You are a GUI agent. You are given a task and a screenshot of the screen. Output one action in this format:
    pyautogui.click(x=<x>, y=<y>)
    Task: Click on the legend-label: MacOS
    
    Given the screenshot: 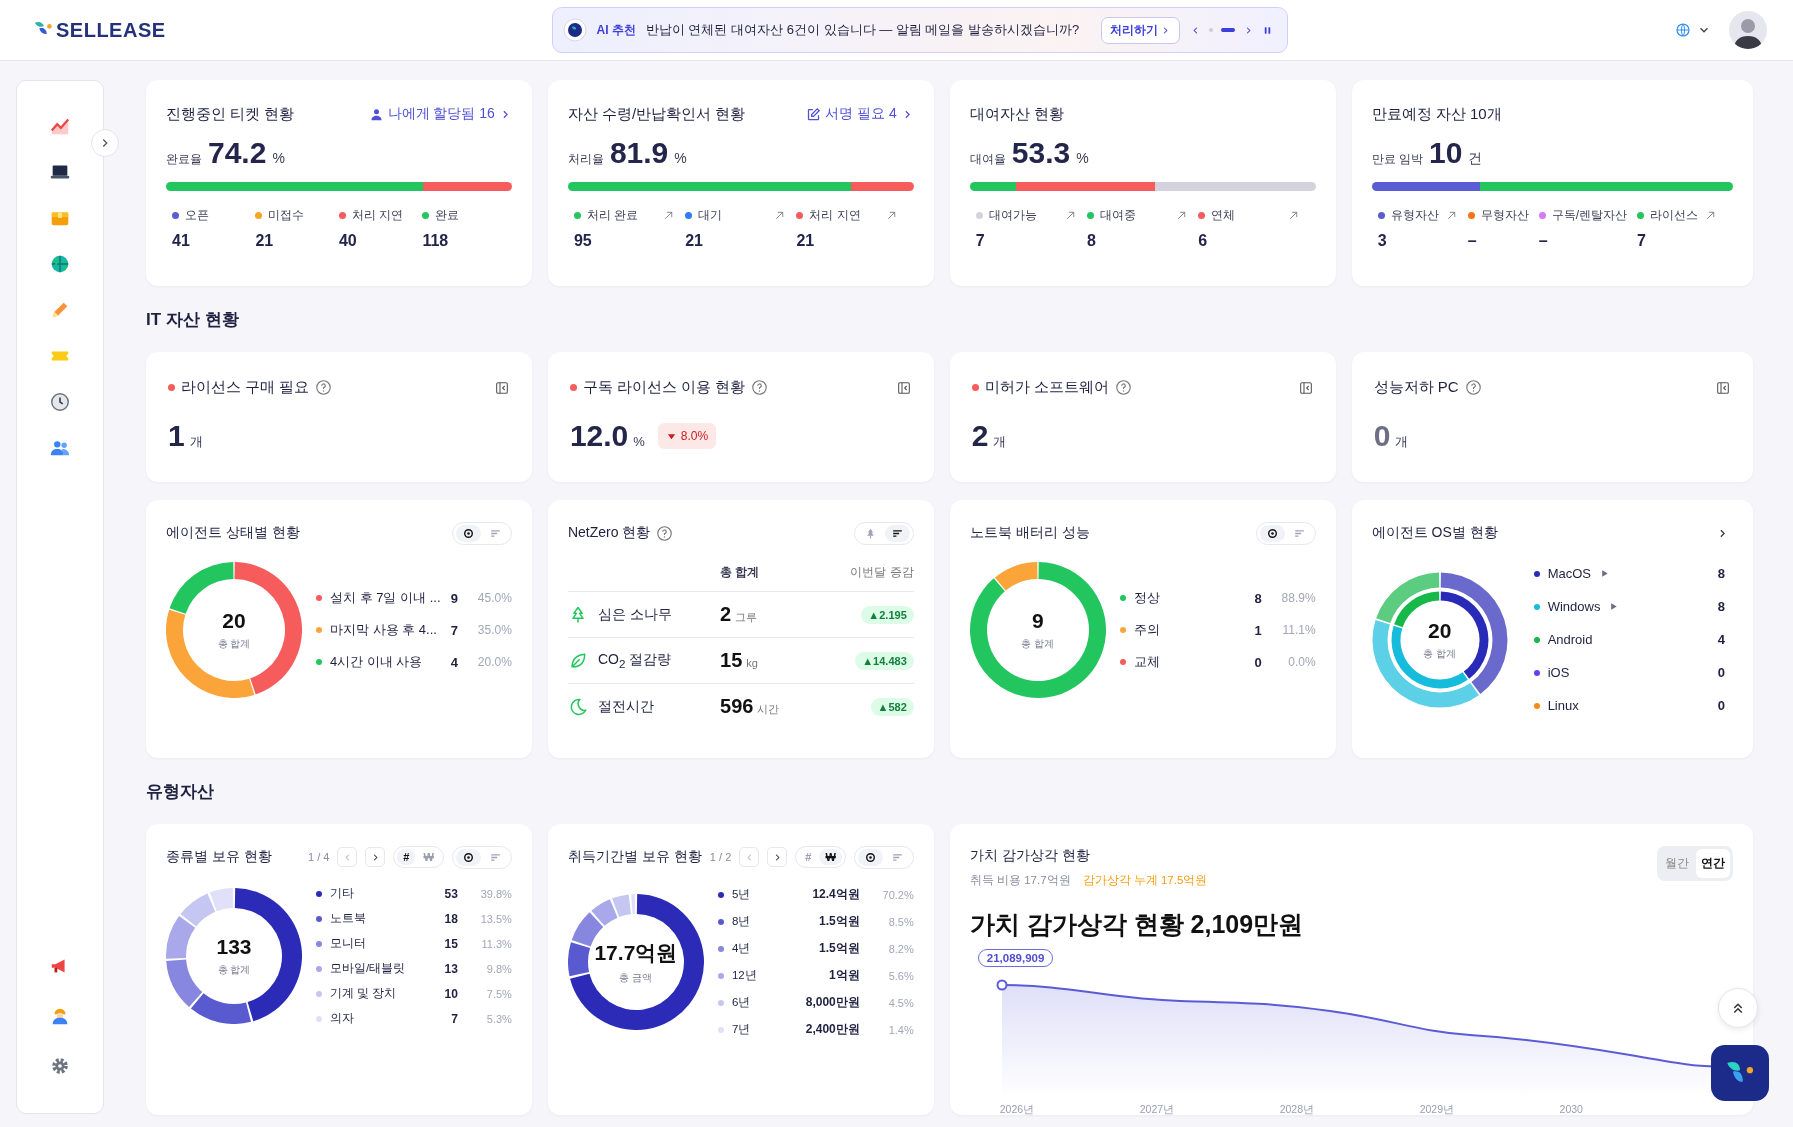 What is the action you would take?
    pyautogui.click(x=1569, y=573)
    